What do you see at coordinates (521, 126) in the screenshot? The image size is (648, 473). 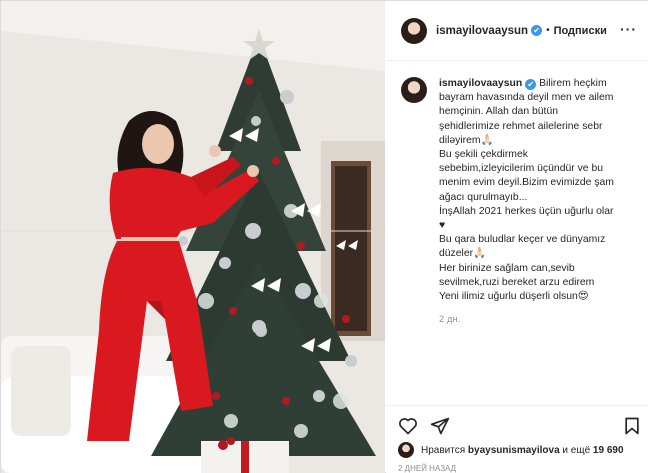 I see `caption-line: şehidlerimize rehmet ailelerine sebr` at bounding box center [521, 126].